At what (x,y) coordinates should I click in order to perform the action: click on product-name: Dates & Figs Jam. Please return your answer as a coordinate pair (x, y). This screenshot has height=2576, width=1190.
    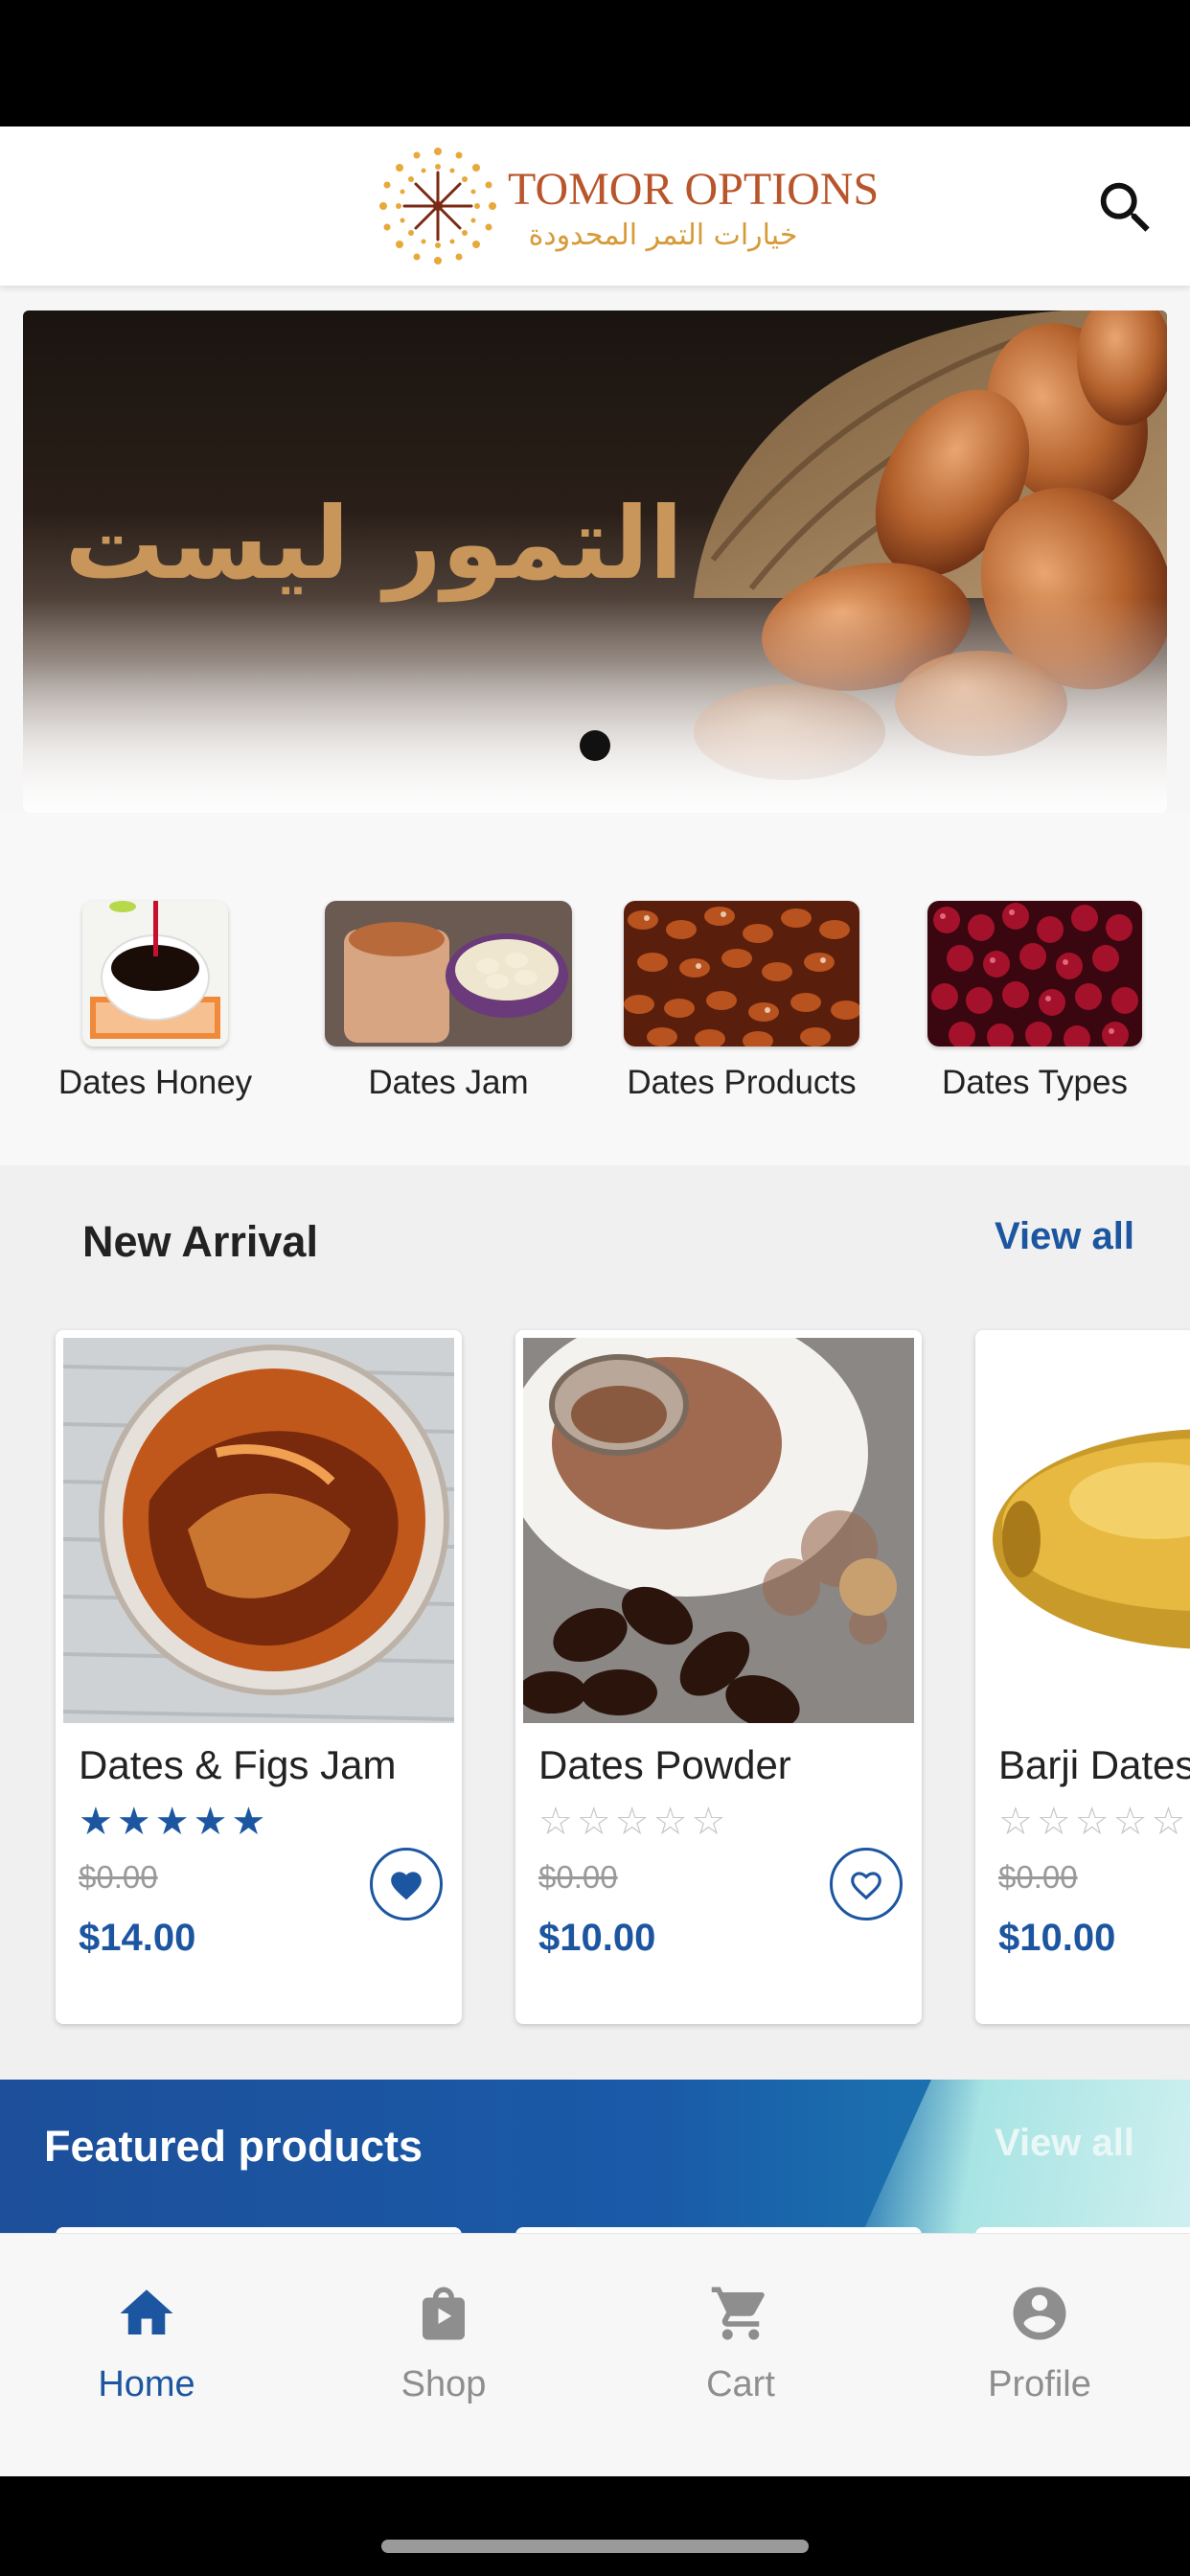
    Looking at the image, I should click on (238, 1764).